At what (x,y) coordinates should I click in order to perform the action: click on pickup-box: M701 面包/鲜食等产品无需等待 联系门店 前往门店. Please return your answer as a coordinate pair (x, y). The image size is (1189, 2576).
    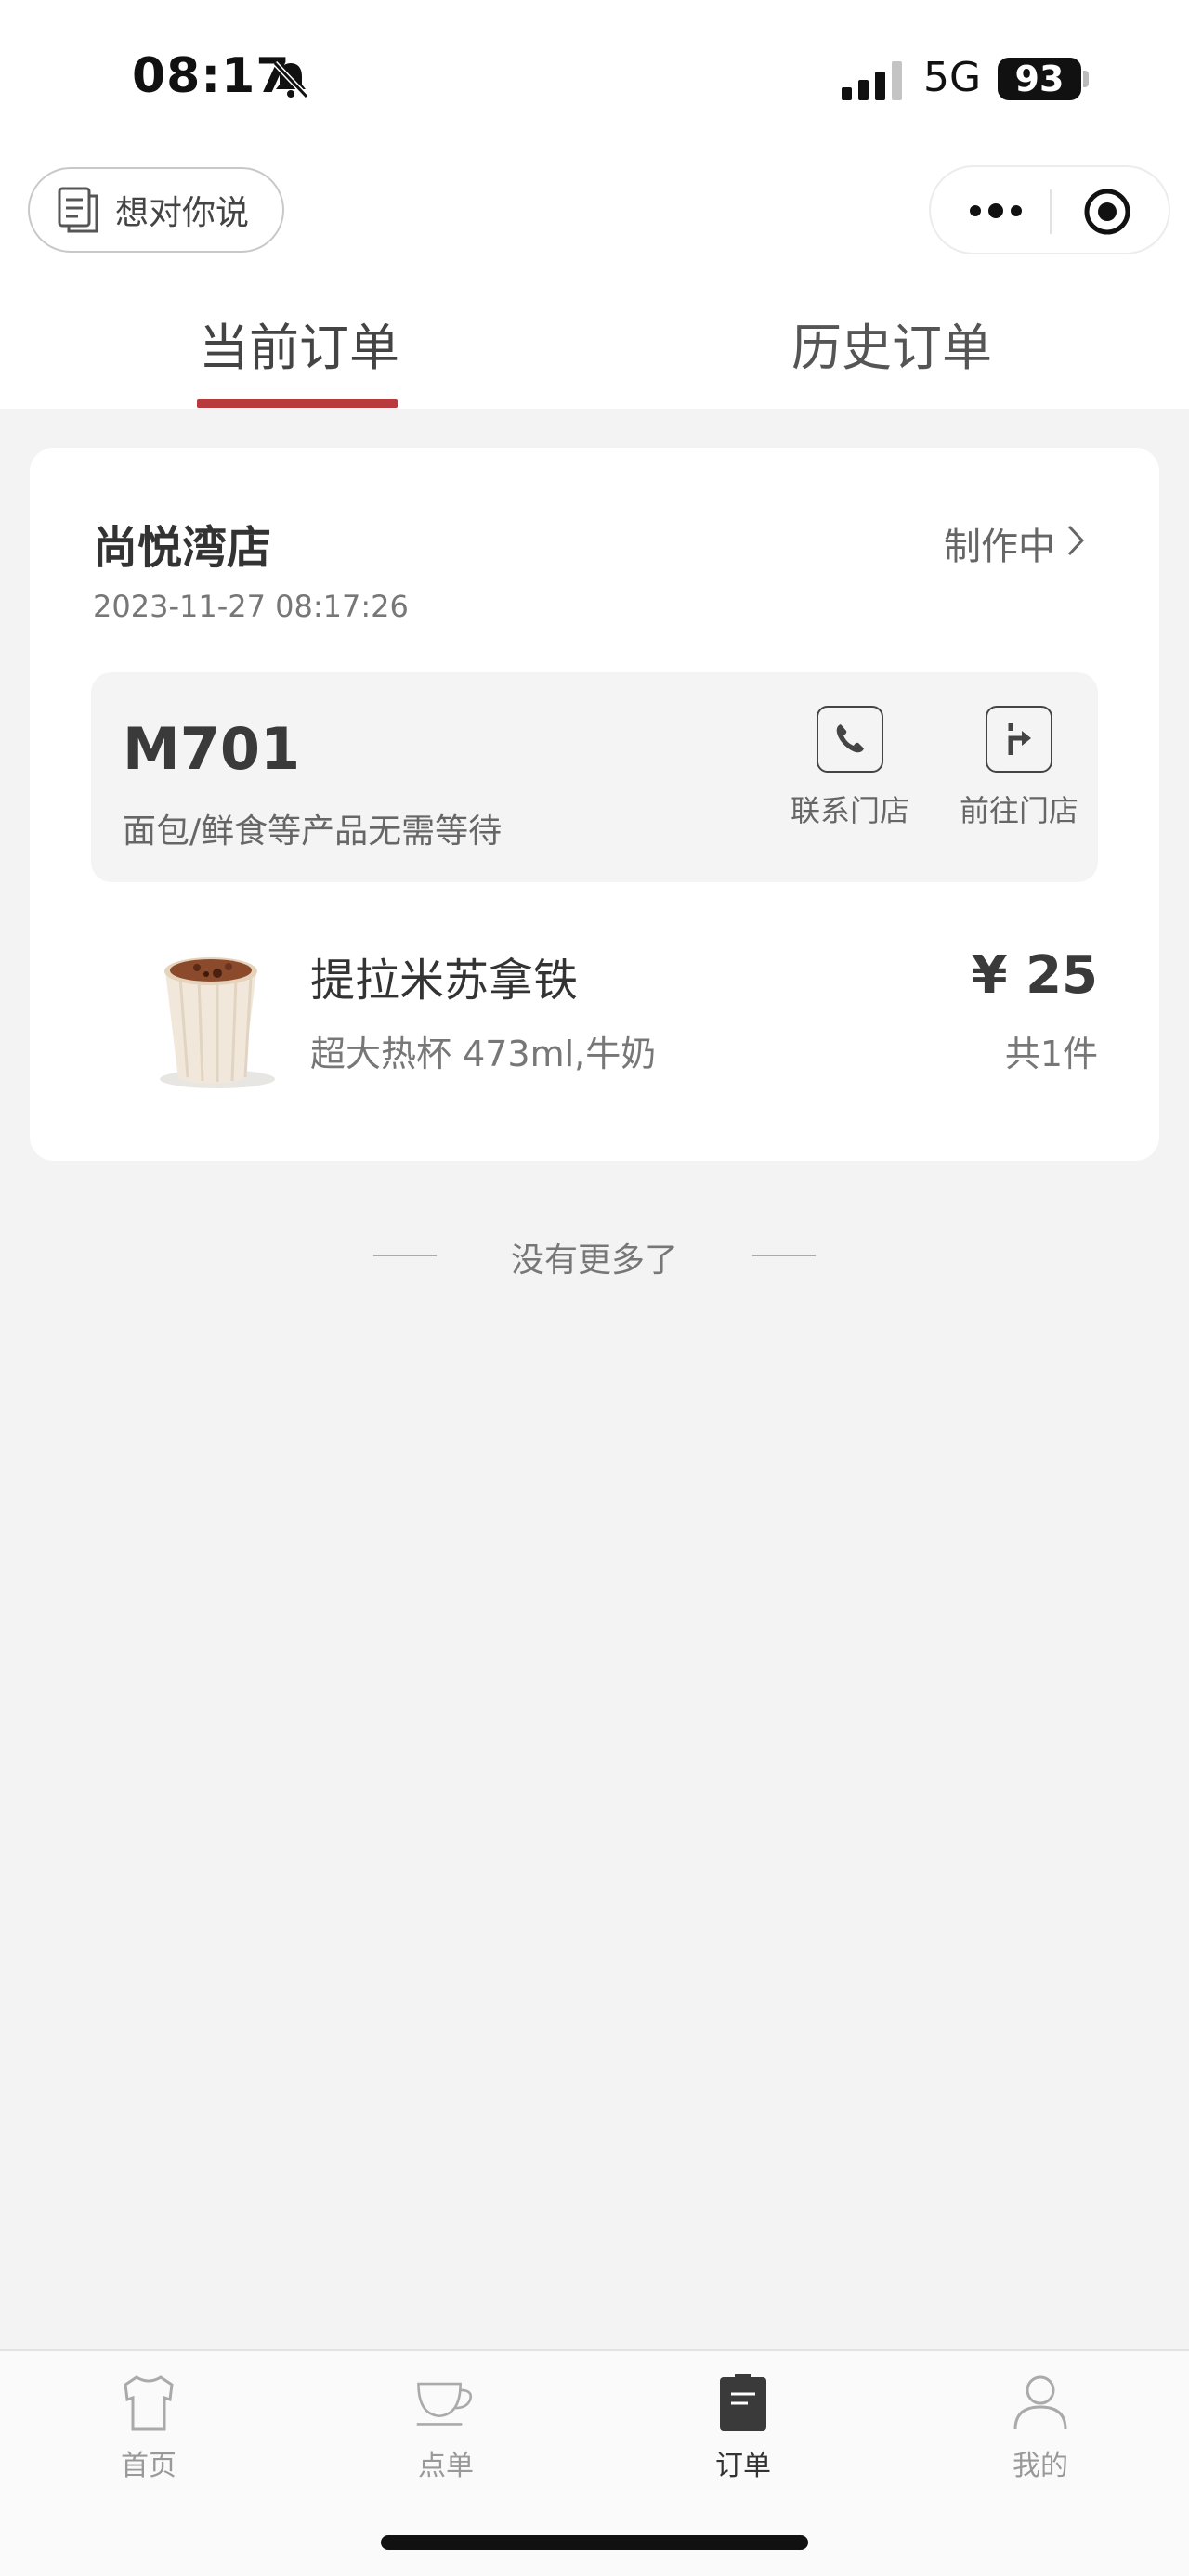
    Looking at the image, I should click on (594, 777).